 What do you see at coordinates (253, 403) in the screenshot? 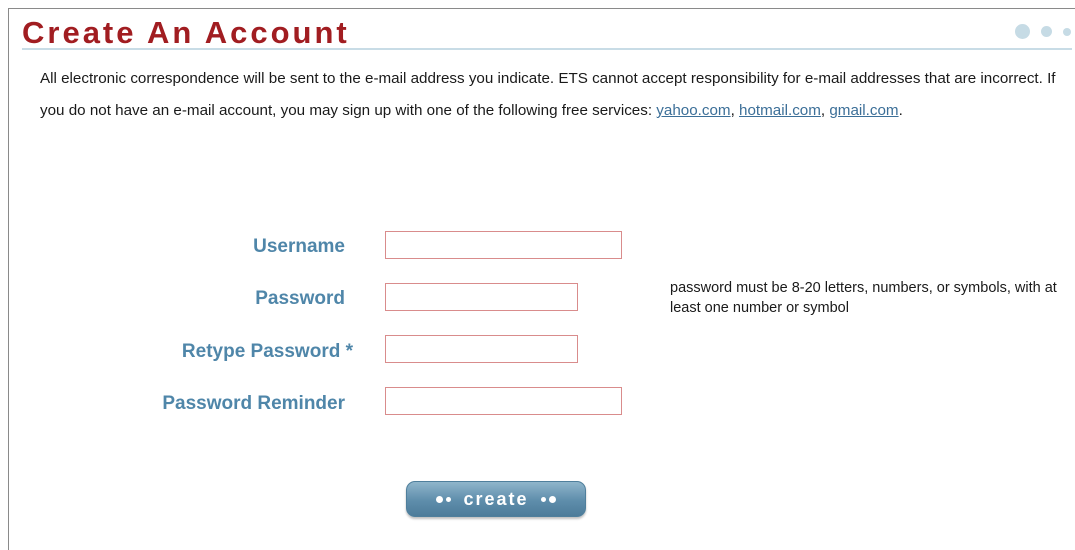
I see `password-reminder-label: Password Reminder` at bounding box center [253, 403].